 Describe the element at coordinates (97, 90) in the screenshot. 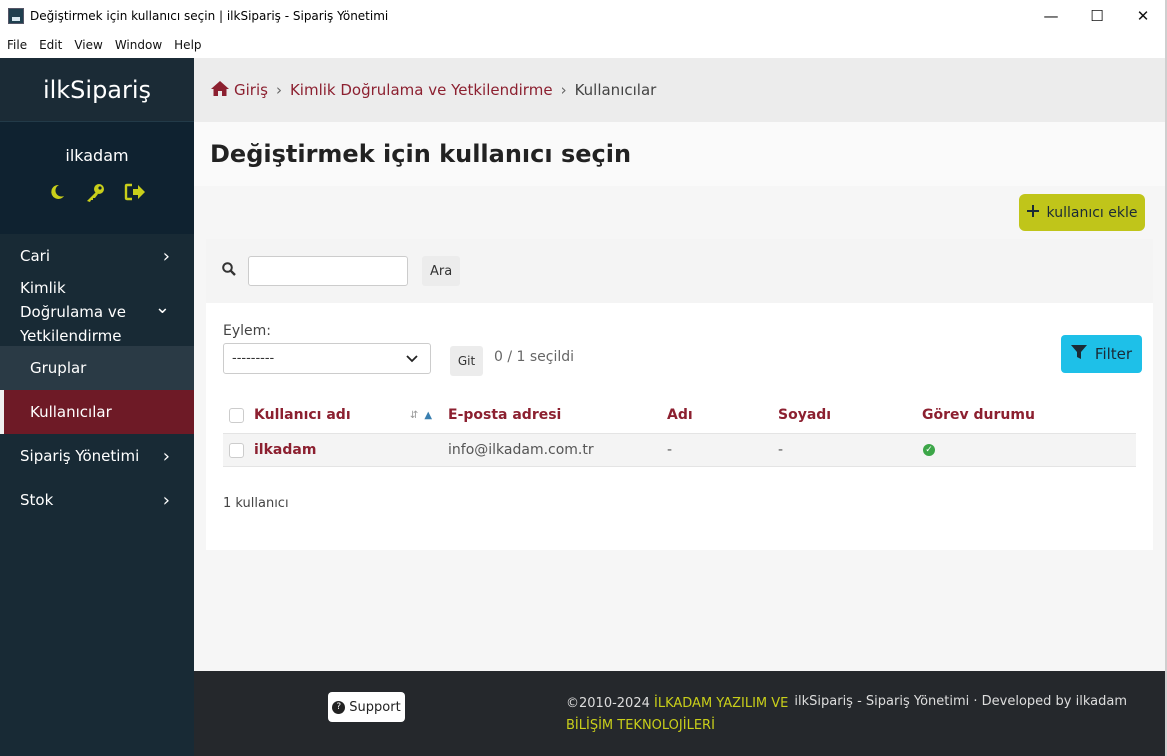

I see `brand-logo: ilkSipariş` at that location.